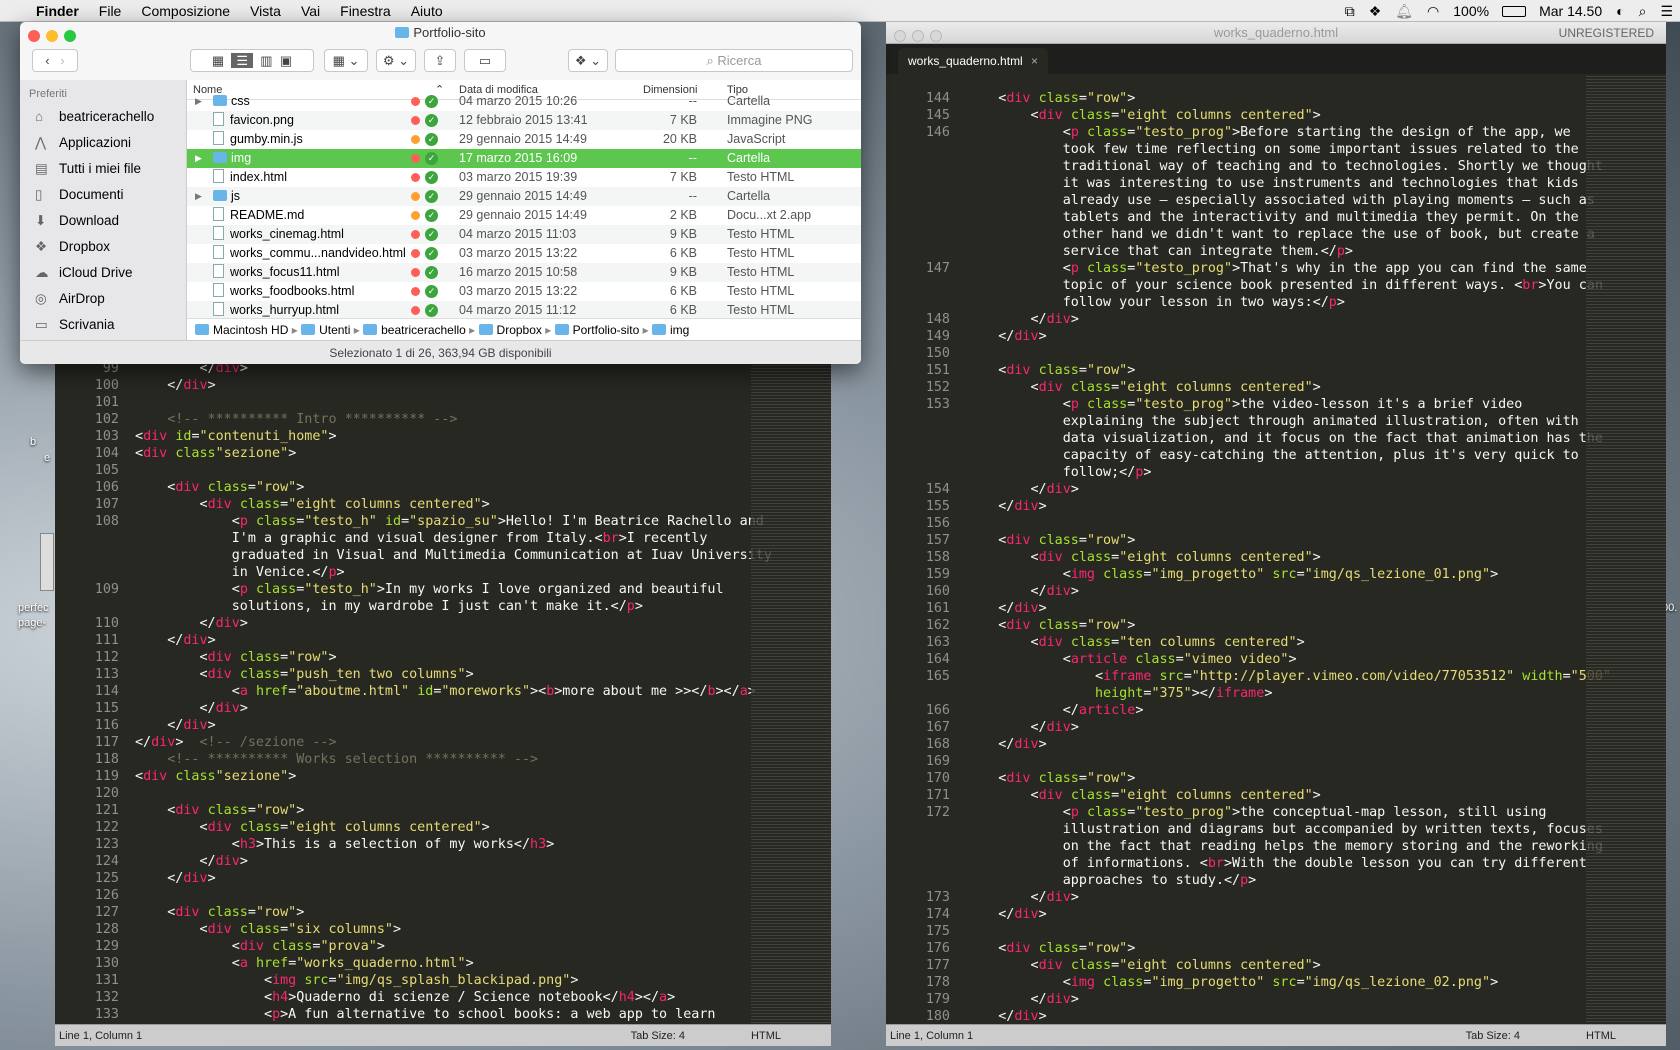 The width and height of the screenshot is (1680, 1050). What do you see at coordinates (403, 929) in the screenshot?
I see `code-line: 128 <div class="six columns">` at bounding box center [403, 929].